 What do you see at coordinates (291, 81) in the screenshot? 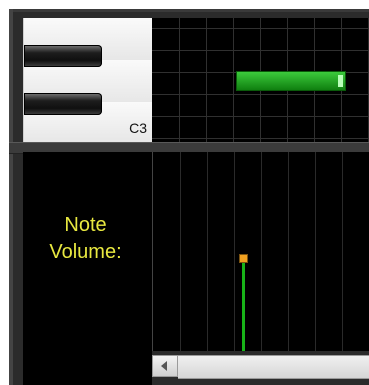
I see `midi-note` at bounding box center [291, 81].